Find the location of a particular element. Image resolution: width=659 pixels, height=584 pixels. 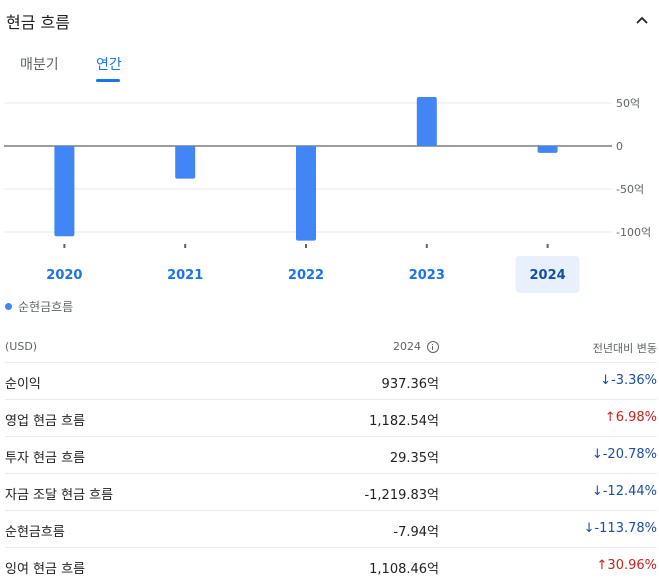

row-change: ↑6.98% is located at coordinates (631, 417).